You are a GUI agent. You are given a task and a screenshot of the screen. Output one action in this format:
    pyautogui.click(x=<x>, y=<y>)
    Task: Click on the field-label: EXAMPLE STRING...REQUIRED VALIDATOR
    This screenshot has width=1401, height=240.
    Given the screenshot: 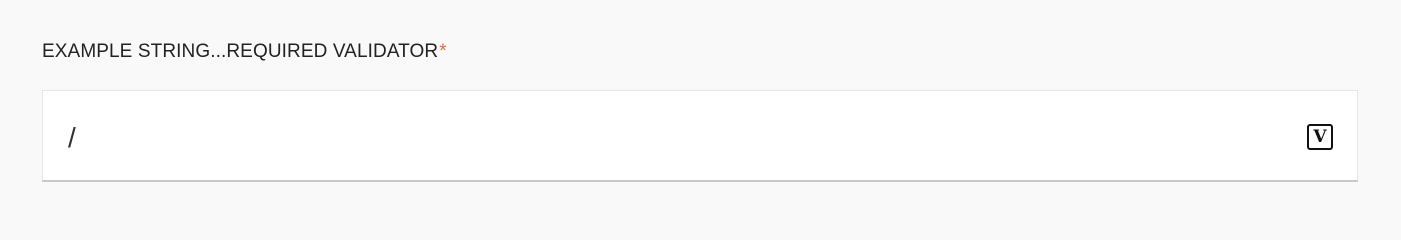 What is the action you would take?
    pyautogui.click(x=240, y=51)
    